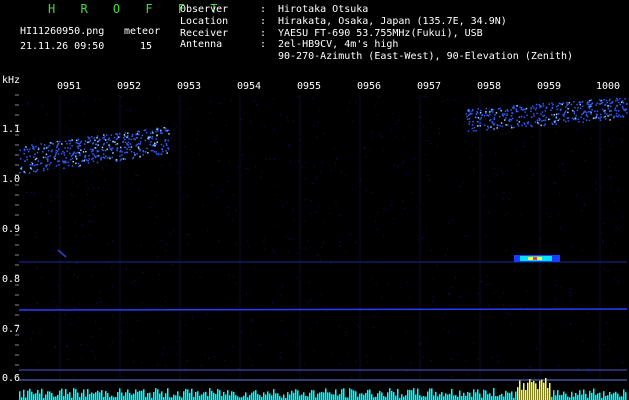 The image size is (629, 400). What do you see at coordinates (11, 129) in the screenshot?
I see `y-tick-label: 1.1` at bounding box center [11, 129].